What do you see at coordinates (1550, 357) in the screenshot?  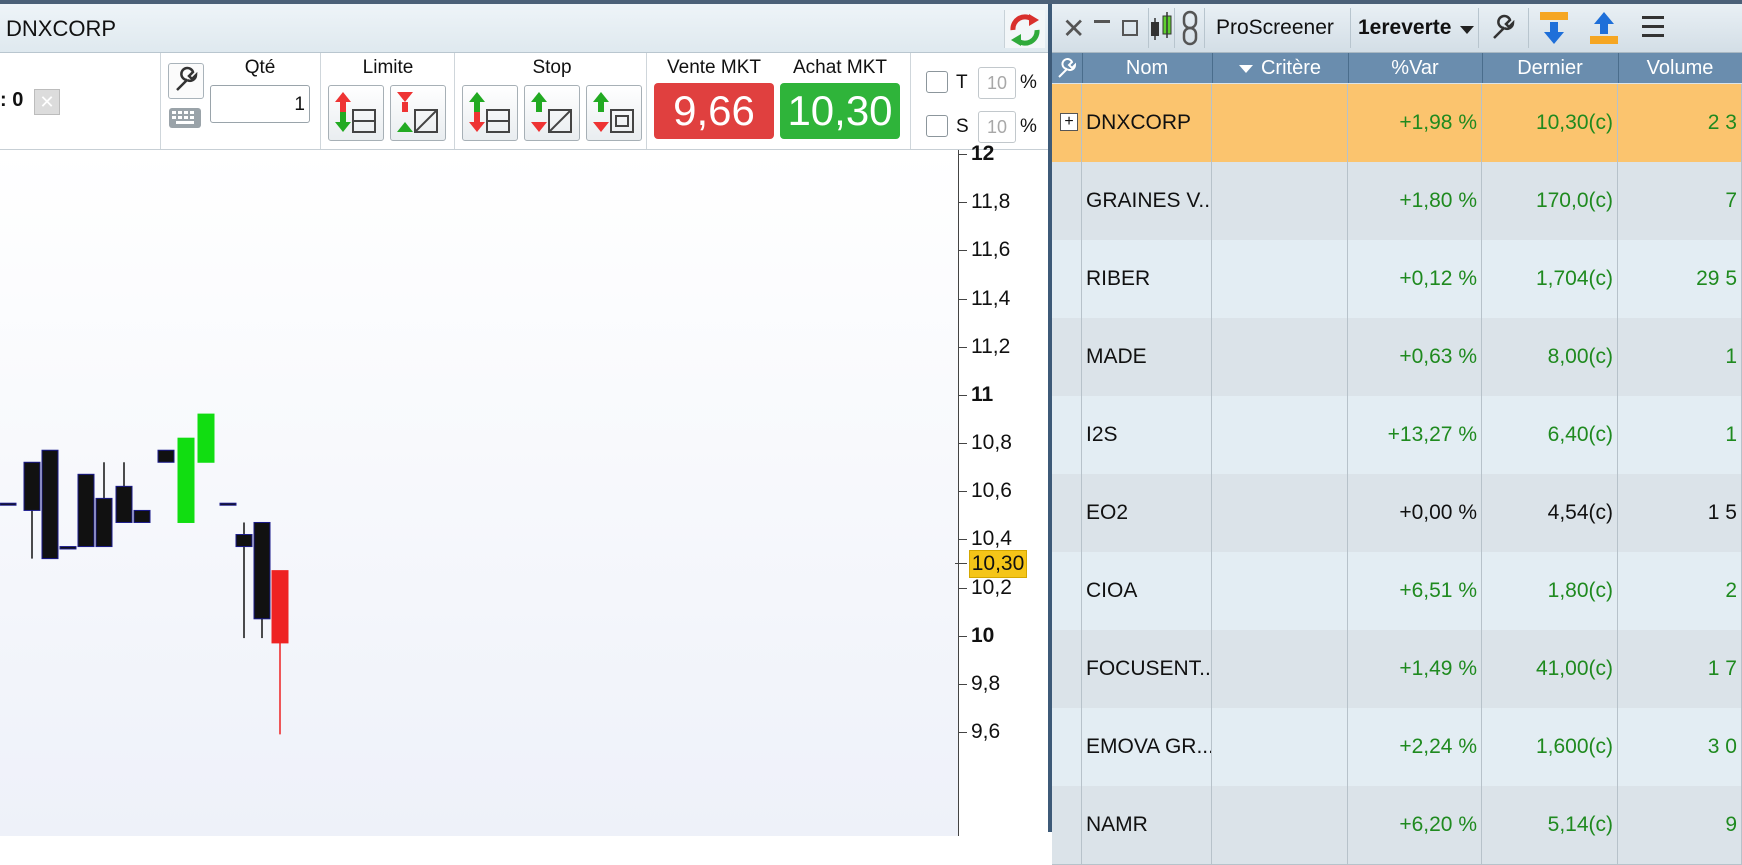 I see `cell-last: 8,00(c)` at bounding box center [1550, 357].